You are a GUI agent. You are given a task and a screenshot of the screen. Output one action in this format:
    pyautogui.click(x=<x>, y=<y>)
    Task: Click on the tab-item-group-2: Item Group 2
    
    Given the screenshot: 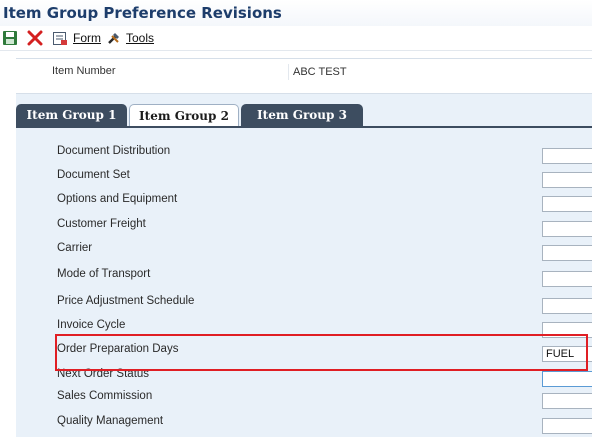 What is the action you would take?
    pyautogui.click(x=184, y=115)
    